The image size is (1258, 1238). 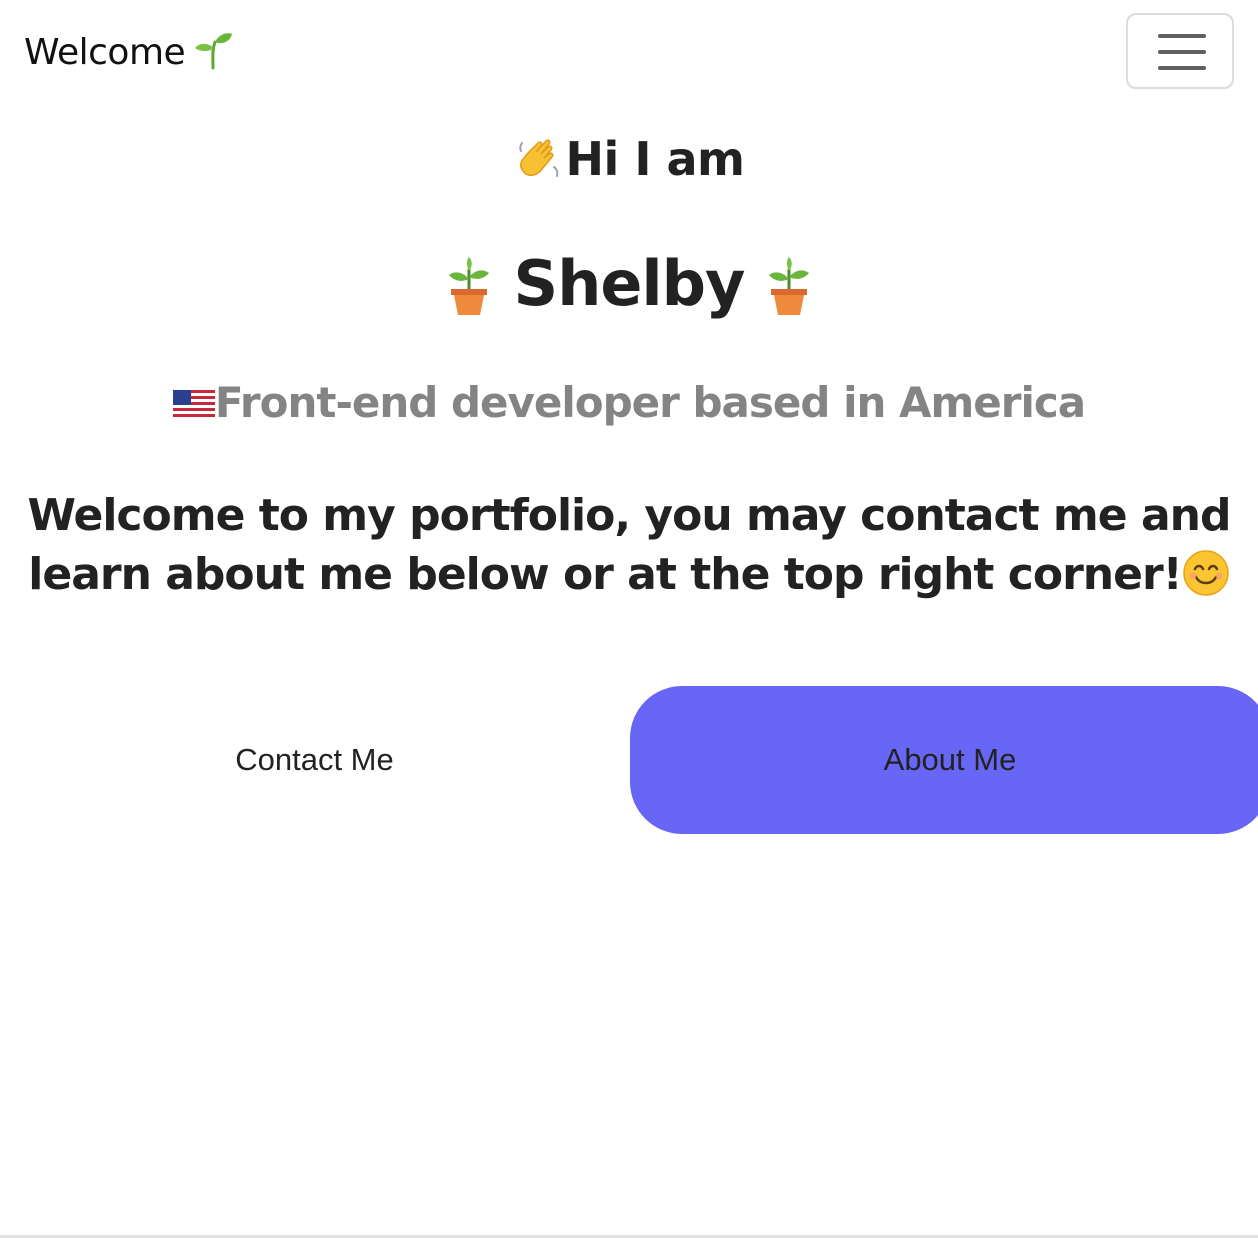 What do you see at coordinates (540, 159) in the screenshot?
I see `waving-hand-icon` at bounding box center [540, 159].